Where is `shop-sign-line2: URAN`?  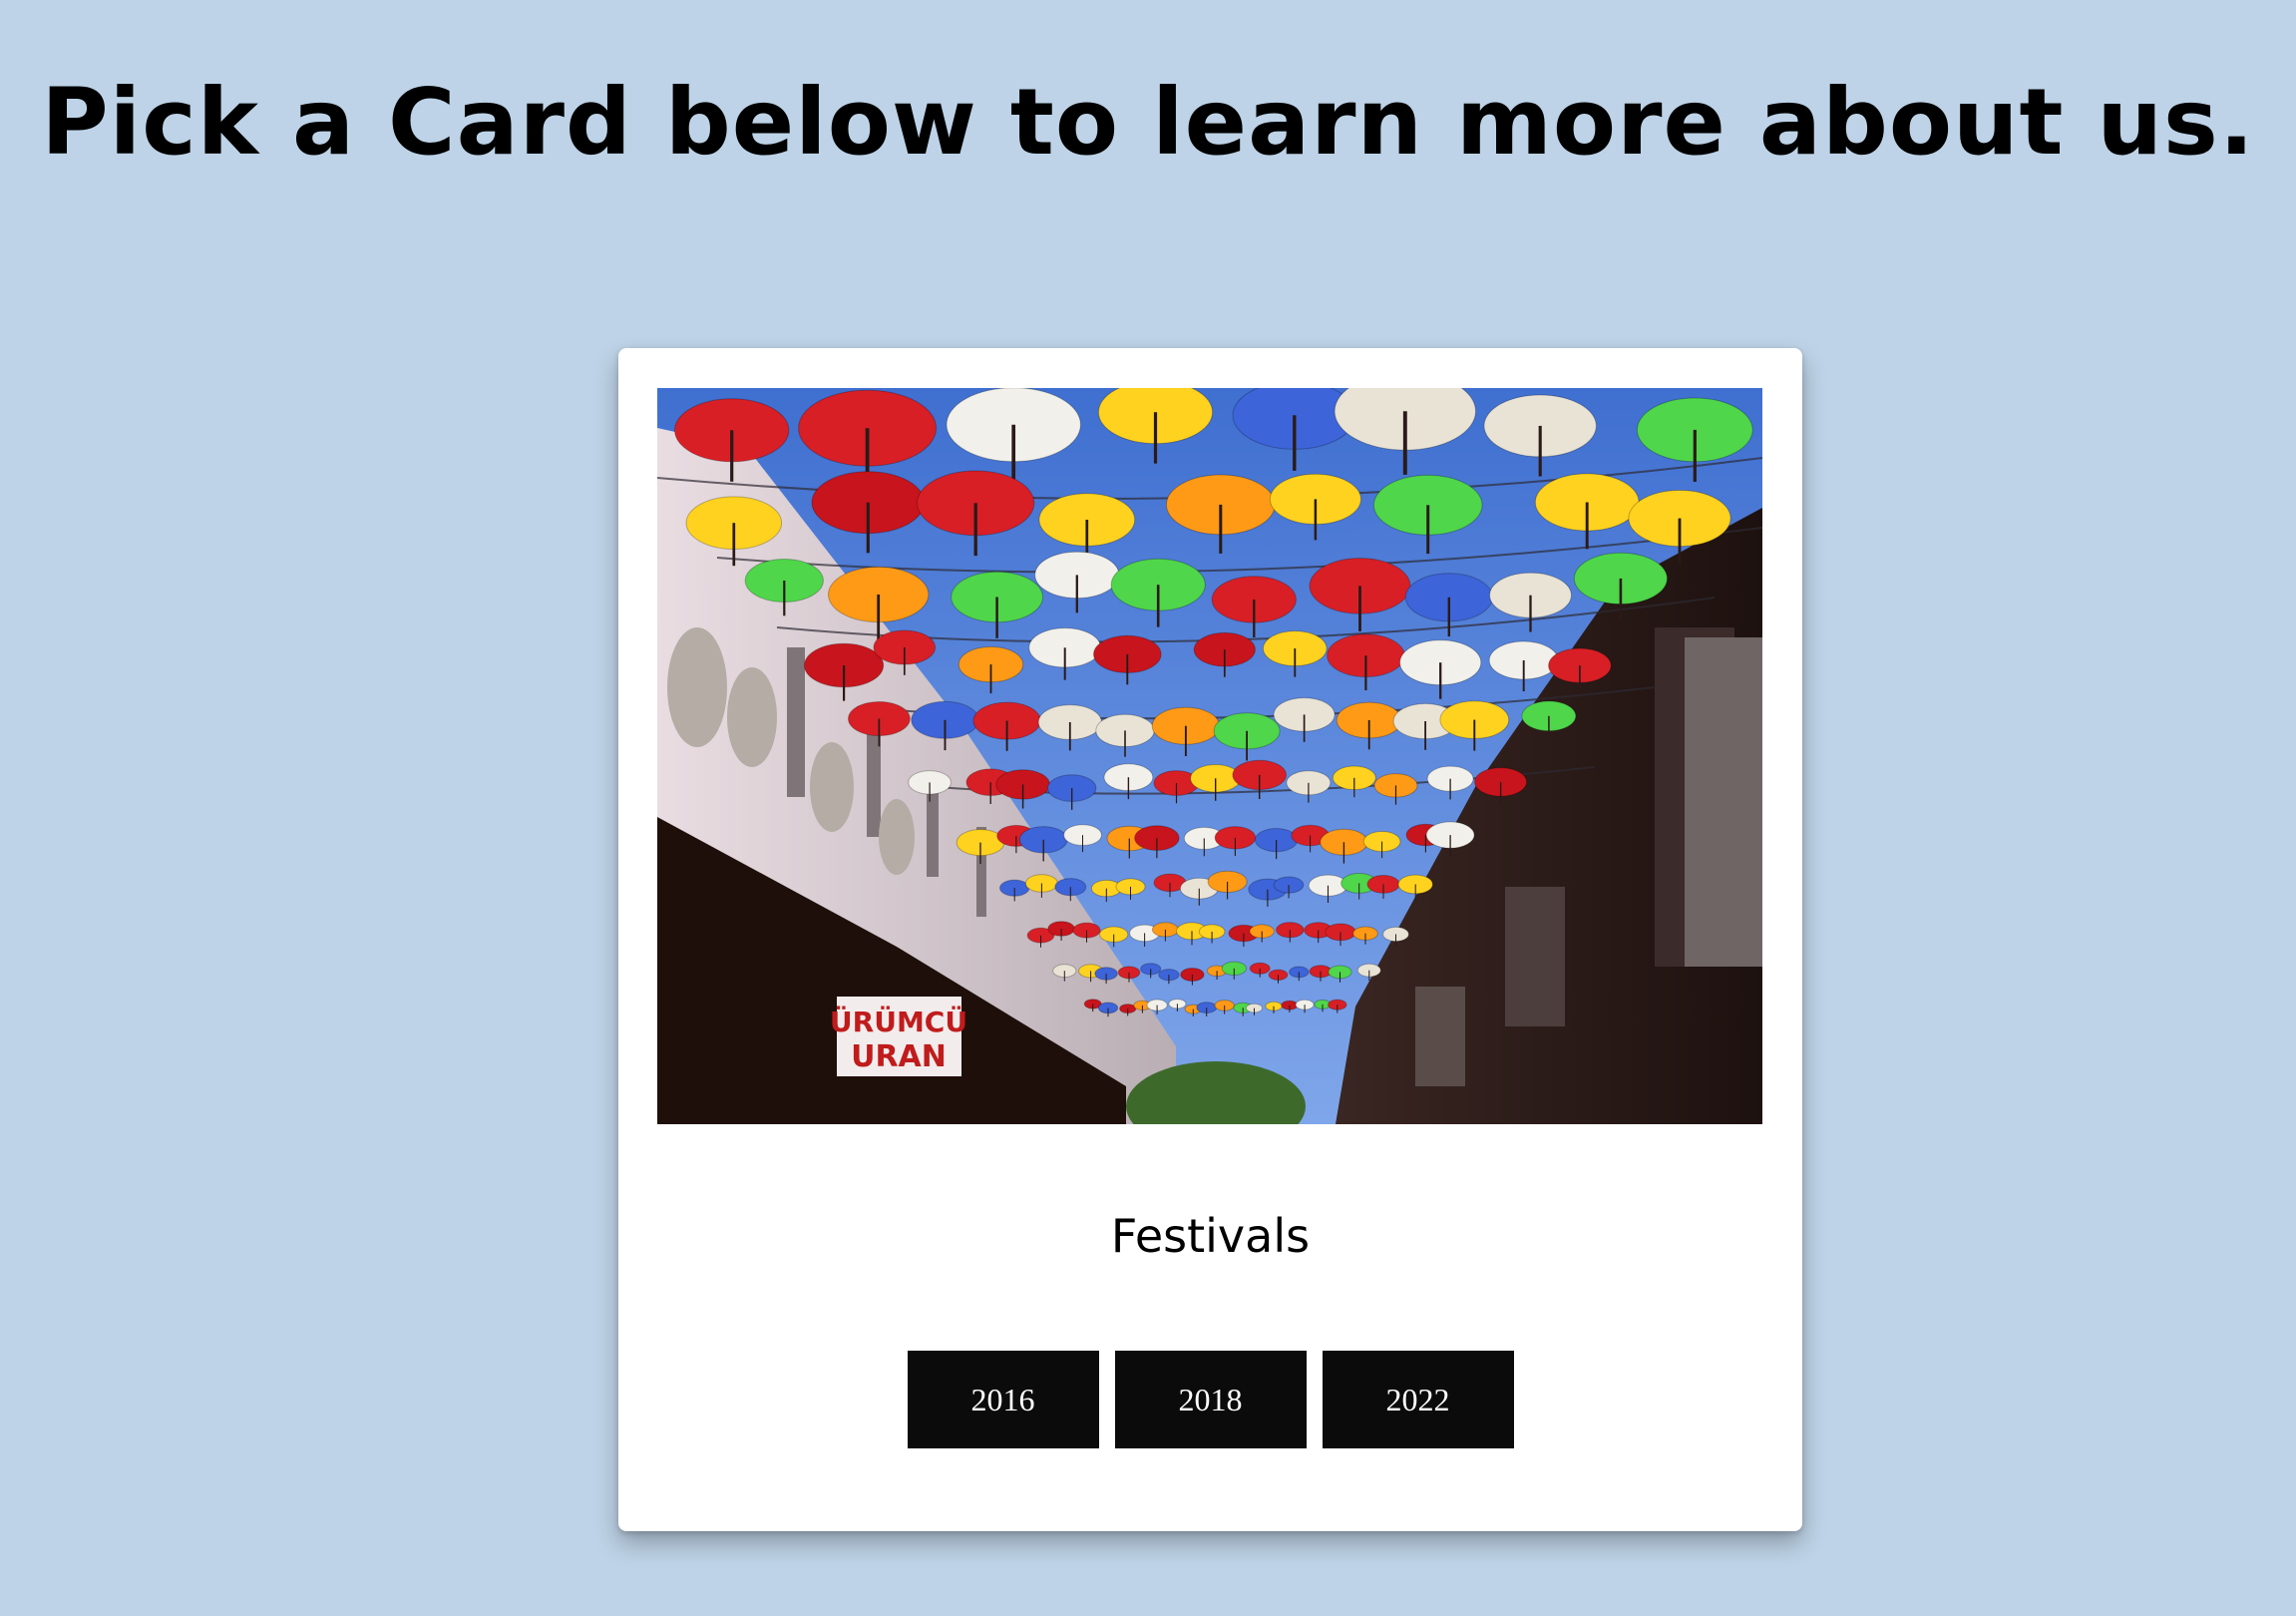
shop-sign-line2: URAN is located at coordinates (899, 1057).